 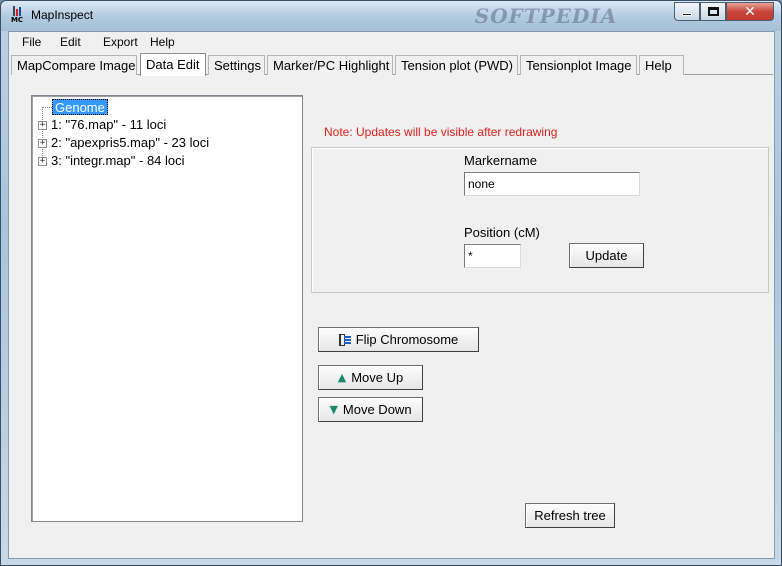 What do you see at coordinates (120, 42) in the screenshot?
I see `menu-export: Export` at bounding box center [120, 42].